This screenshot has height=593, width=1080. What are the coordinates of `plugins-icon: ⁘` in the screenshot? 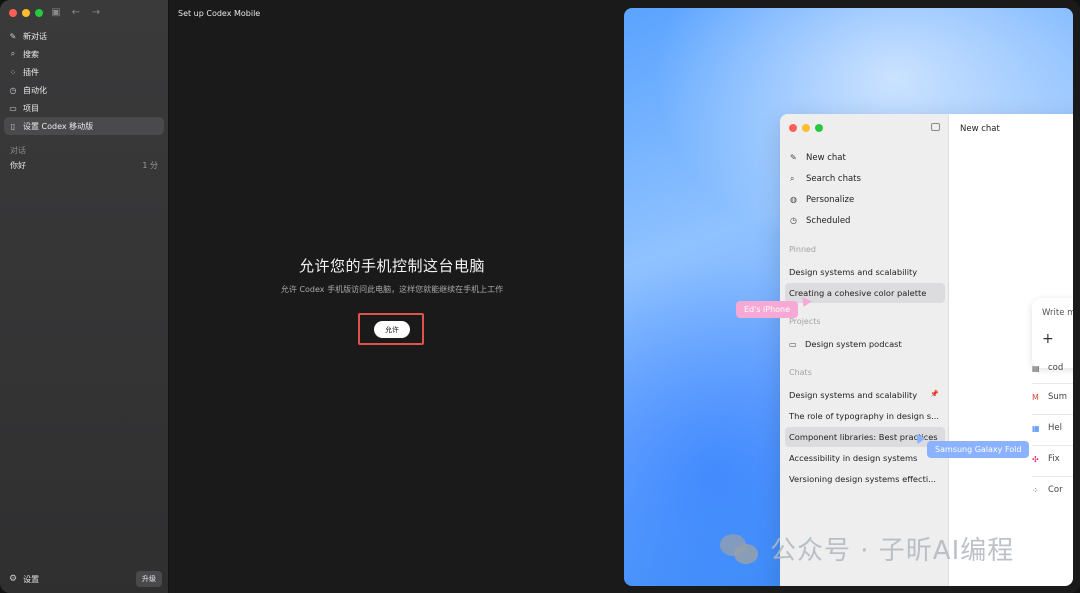 It's located at (13, 72).